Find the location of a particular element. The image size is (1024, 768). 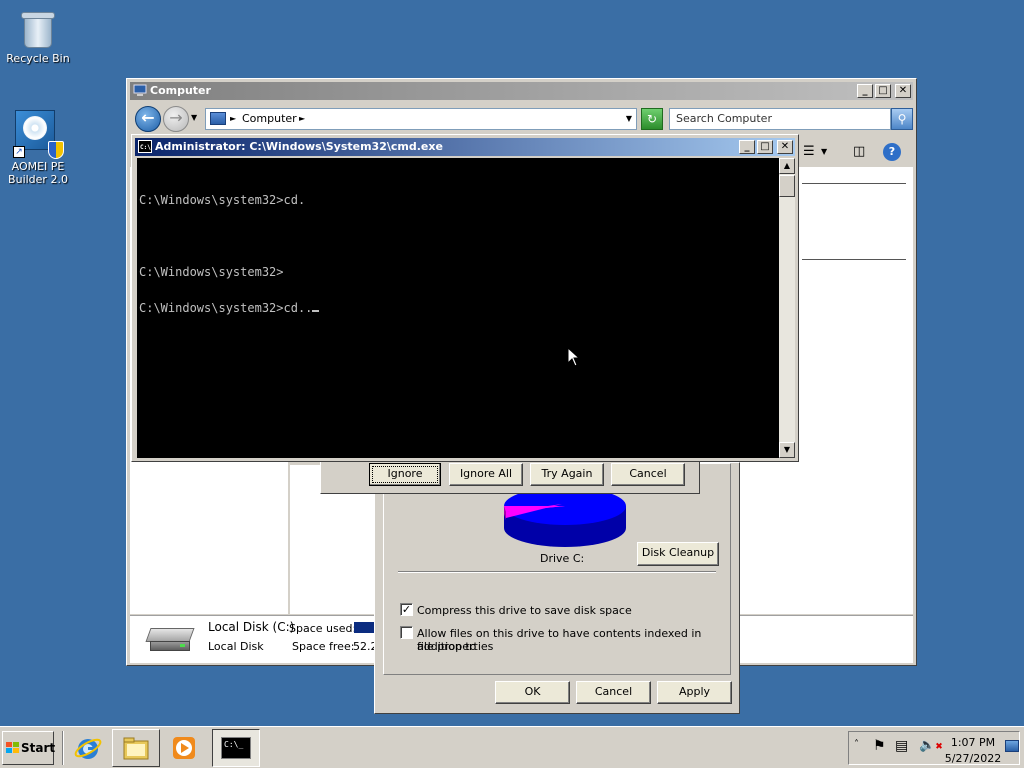

cmd-taskbar-button: C:\_ is located at coordinates (236, 748).